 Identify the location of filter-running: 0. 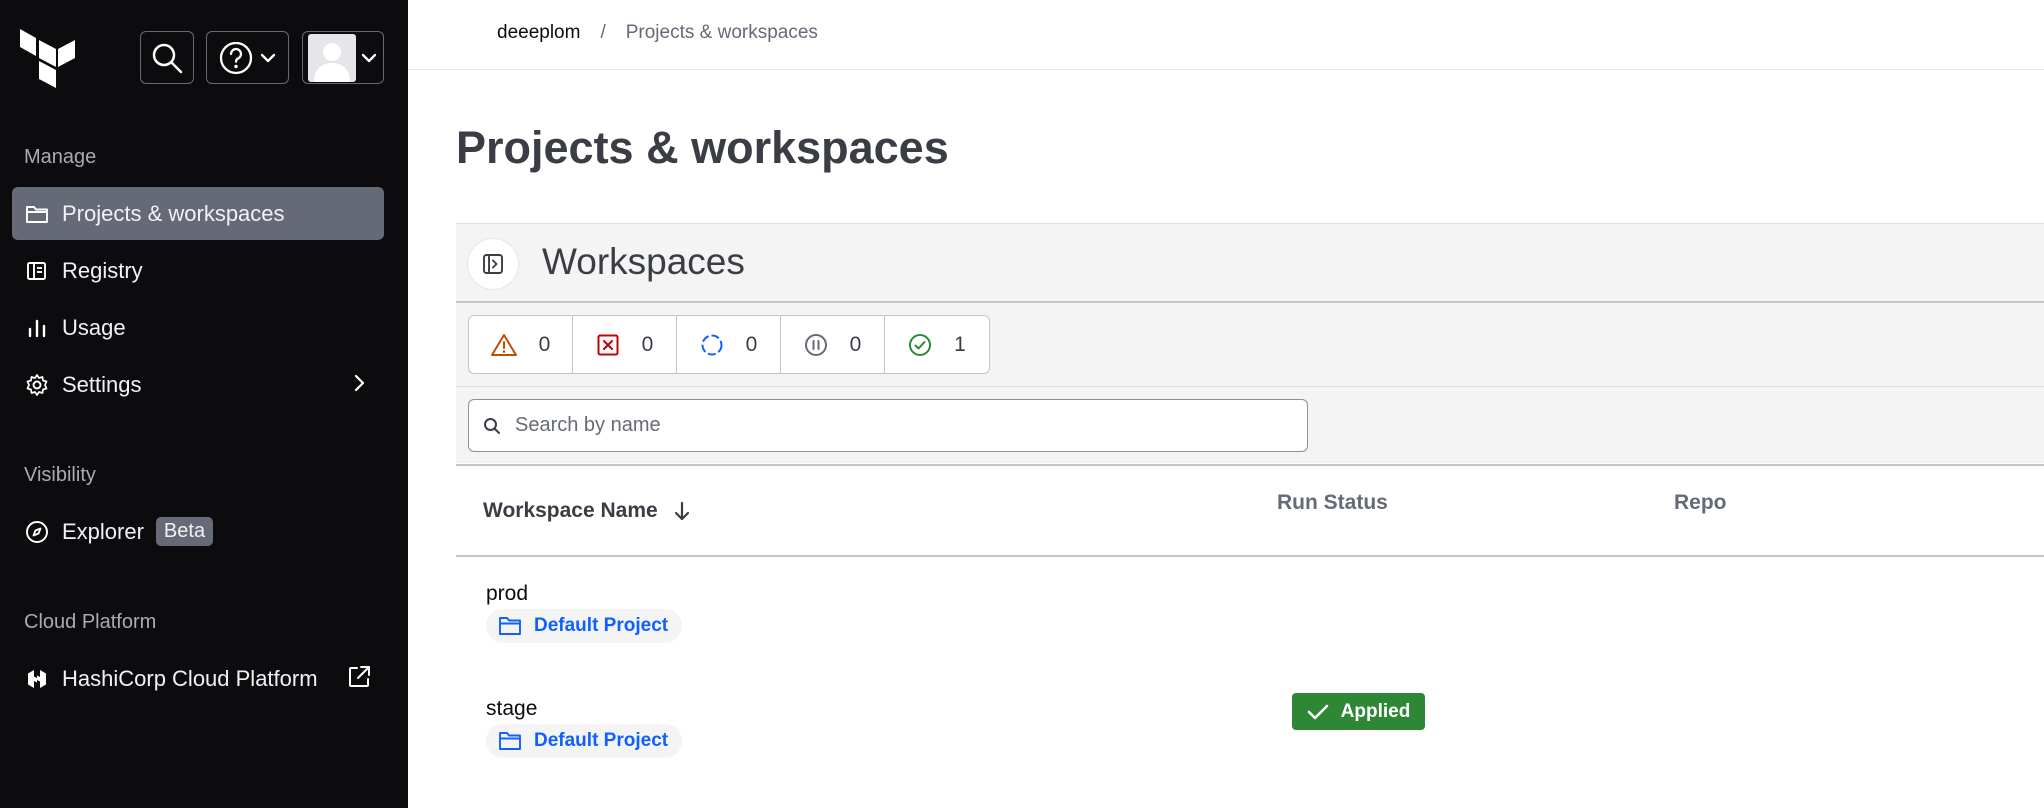
(729, 344).